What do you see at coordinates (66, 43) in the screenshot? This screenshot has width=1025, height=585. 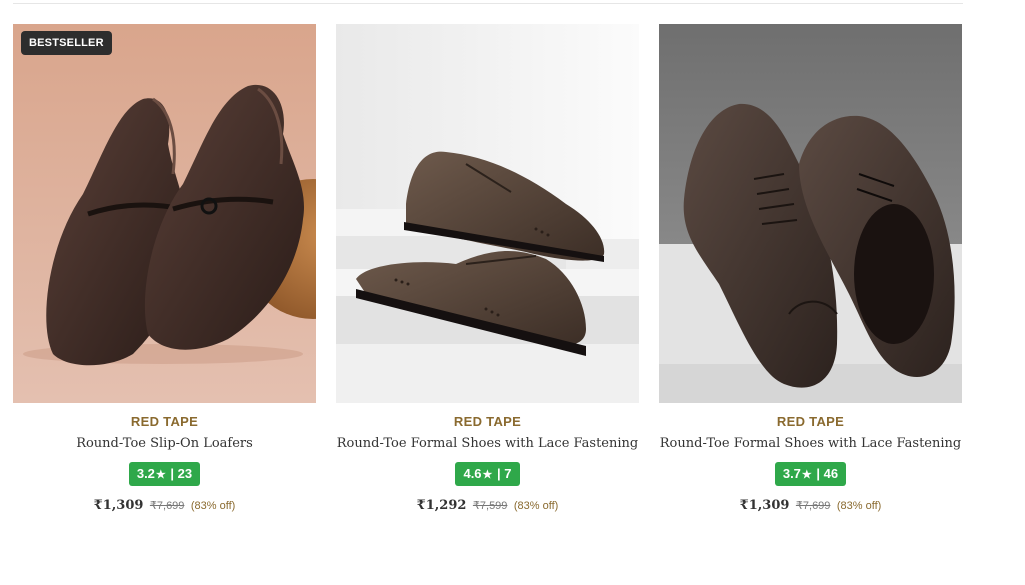 I see `bestseller-badge: BESTSELLER` at bounding box center [66, 43].